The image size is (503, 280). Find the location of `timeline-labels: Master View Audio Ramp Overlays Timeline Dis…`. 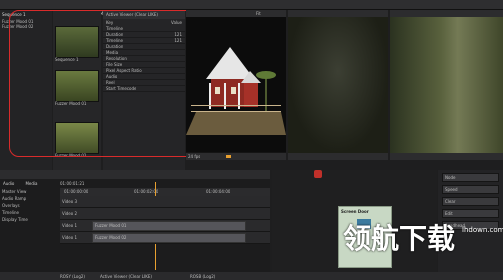

timeline-labels: Master View Audio Ramp Overlays Timeline Dis… is located at coordinates (30, 205).